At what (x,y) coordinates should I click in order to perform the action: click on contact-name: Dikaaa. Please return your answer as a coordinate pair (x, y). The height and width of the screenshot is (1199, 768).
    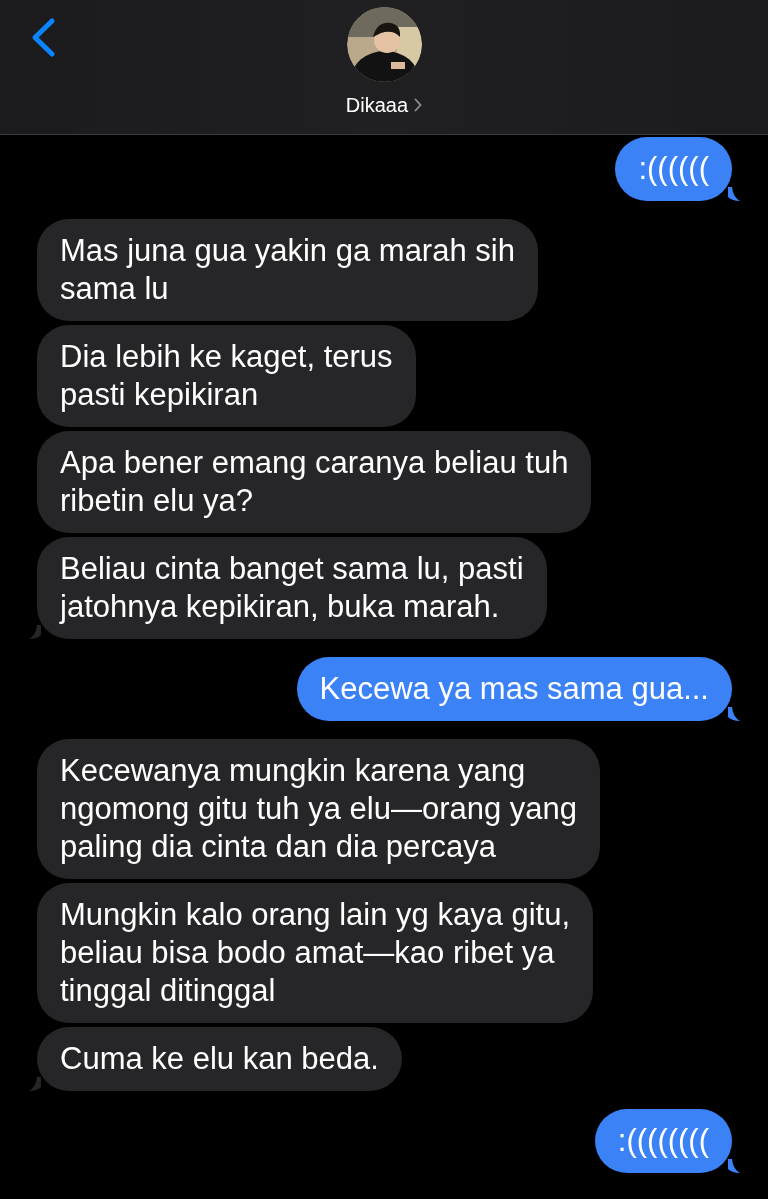
    Looking at the image, I should click on (377, 105).